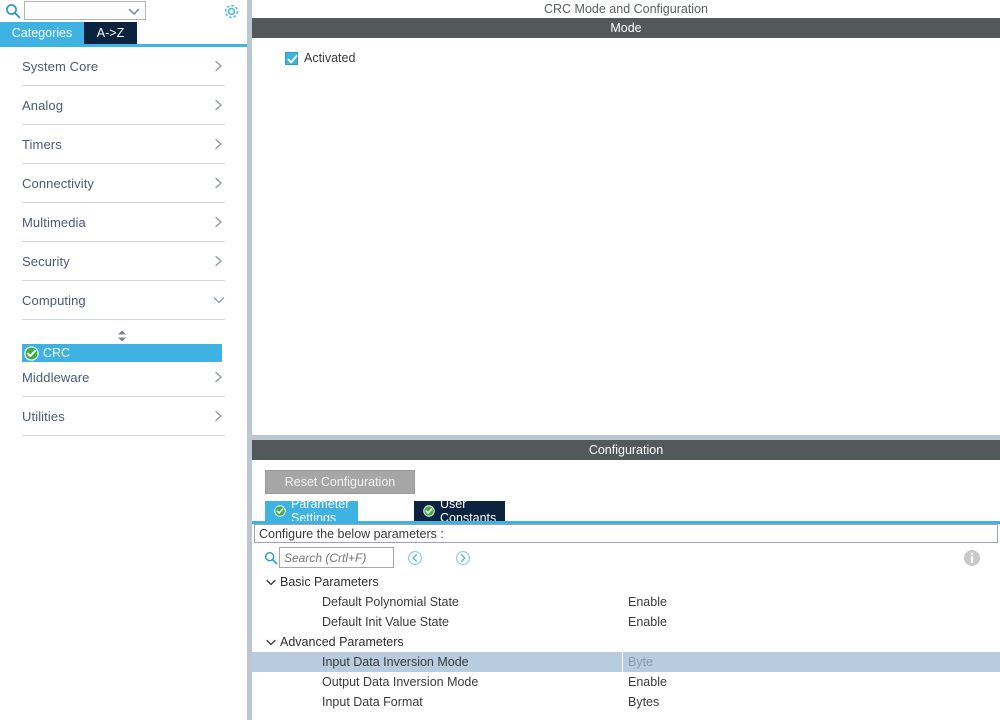  I want to click on configuration-section-header: Configuration, so click(626, 450).